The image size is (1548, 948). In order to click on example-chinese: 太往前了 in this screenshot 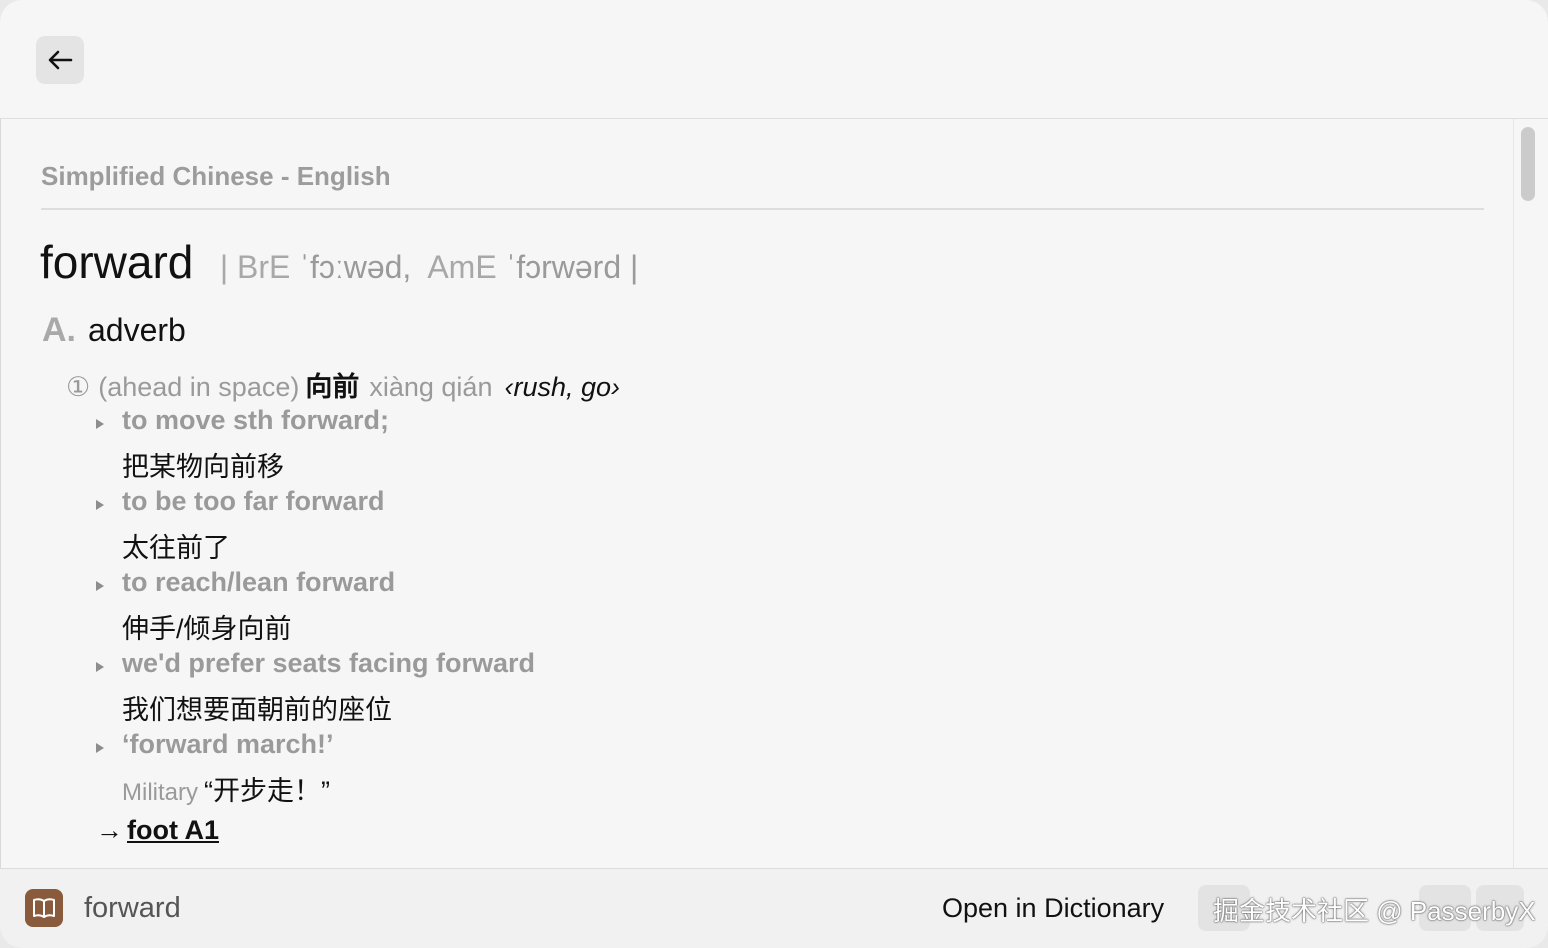, I will do `click(176, 548)`.